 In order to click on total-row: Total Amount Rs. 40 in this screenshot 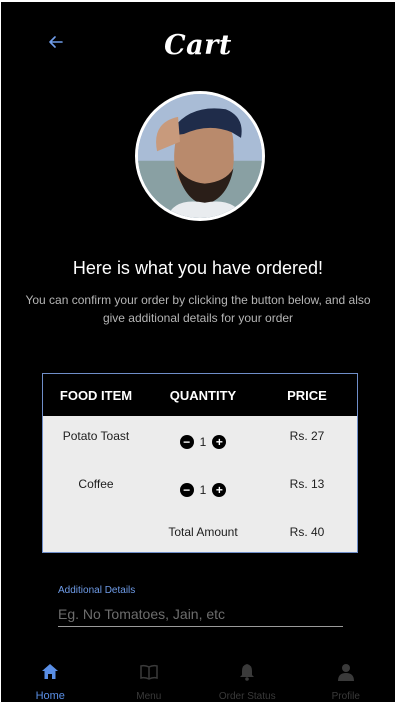, I will do `click(200, 532)`.